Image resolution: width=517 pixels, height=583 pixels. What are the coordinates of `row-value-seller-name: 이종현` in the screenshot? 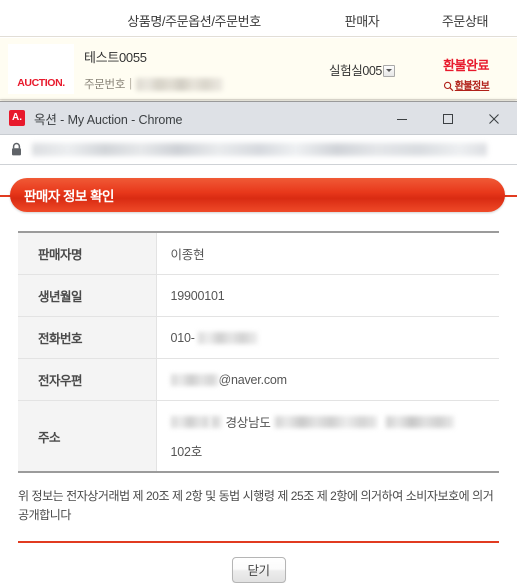 It's located at (187, 255).